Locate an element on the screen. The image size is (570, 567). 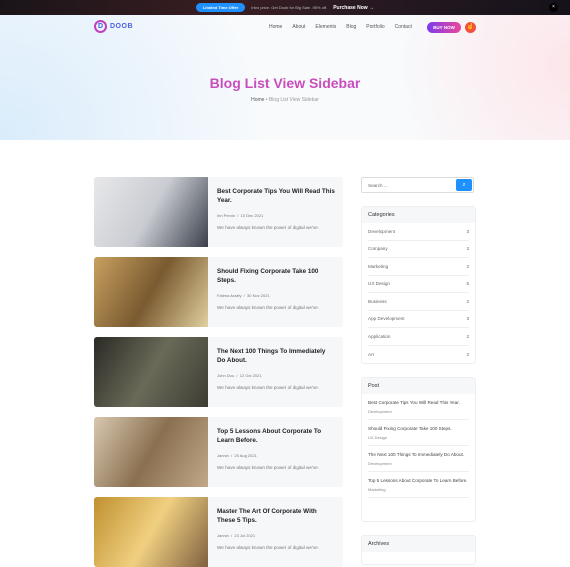
category-item: Company 3 is located at coordinates (418, 249).